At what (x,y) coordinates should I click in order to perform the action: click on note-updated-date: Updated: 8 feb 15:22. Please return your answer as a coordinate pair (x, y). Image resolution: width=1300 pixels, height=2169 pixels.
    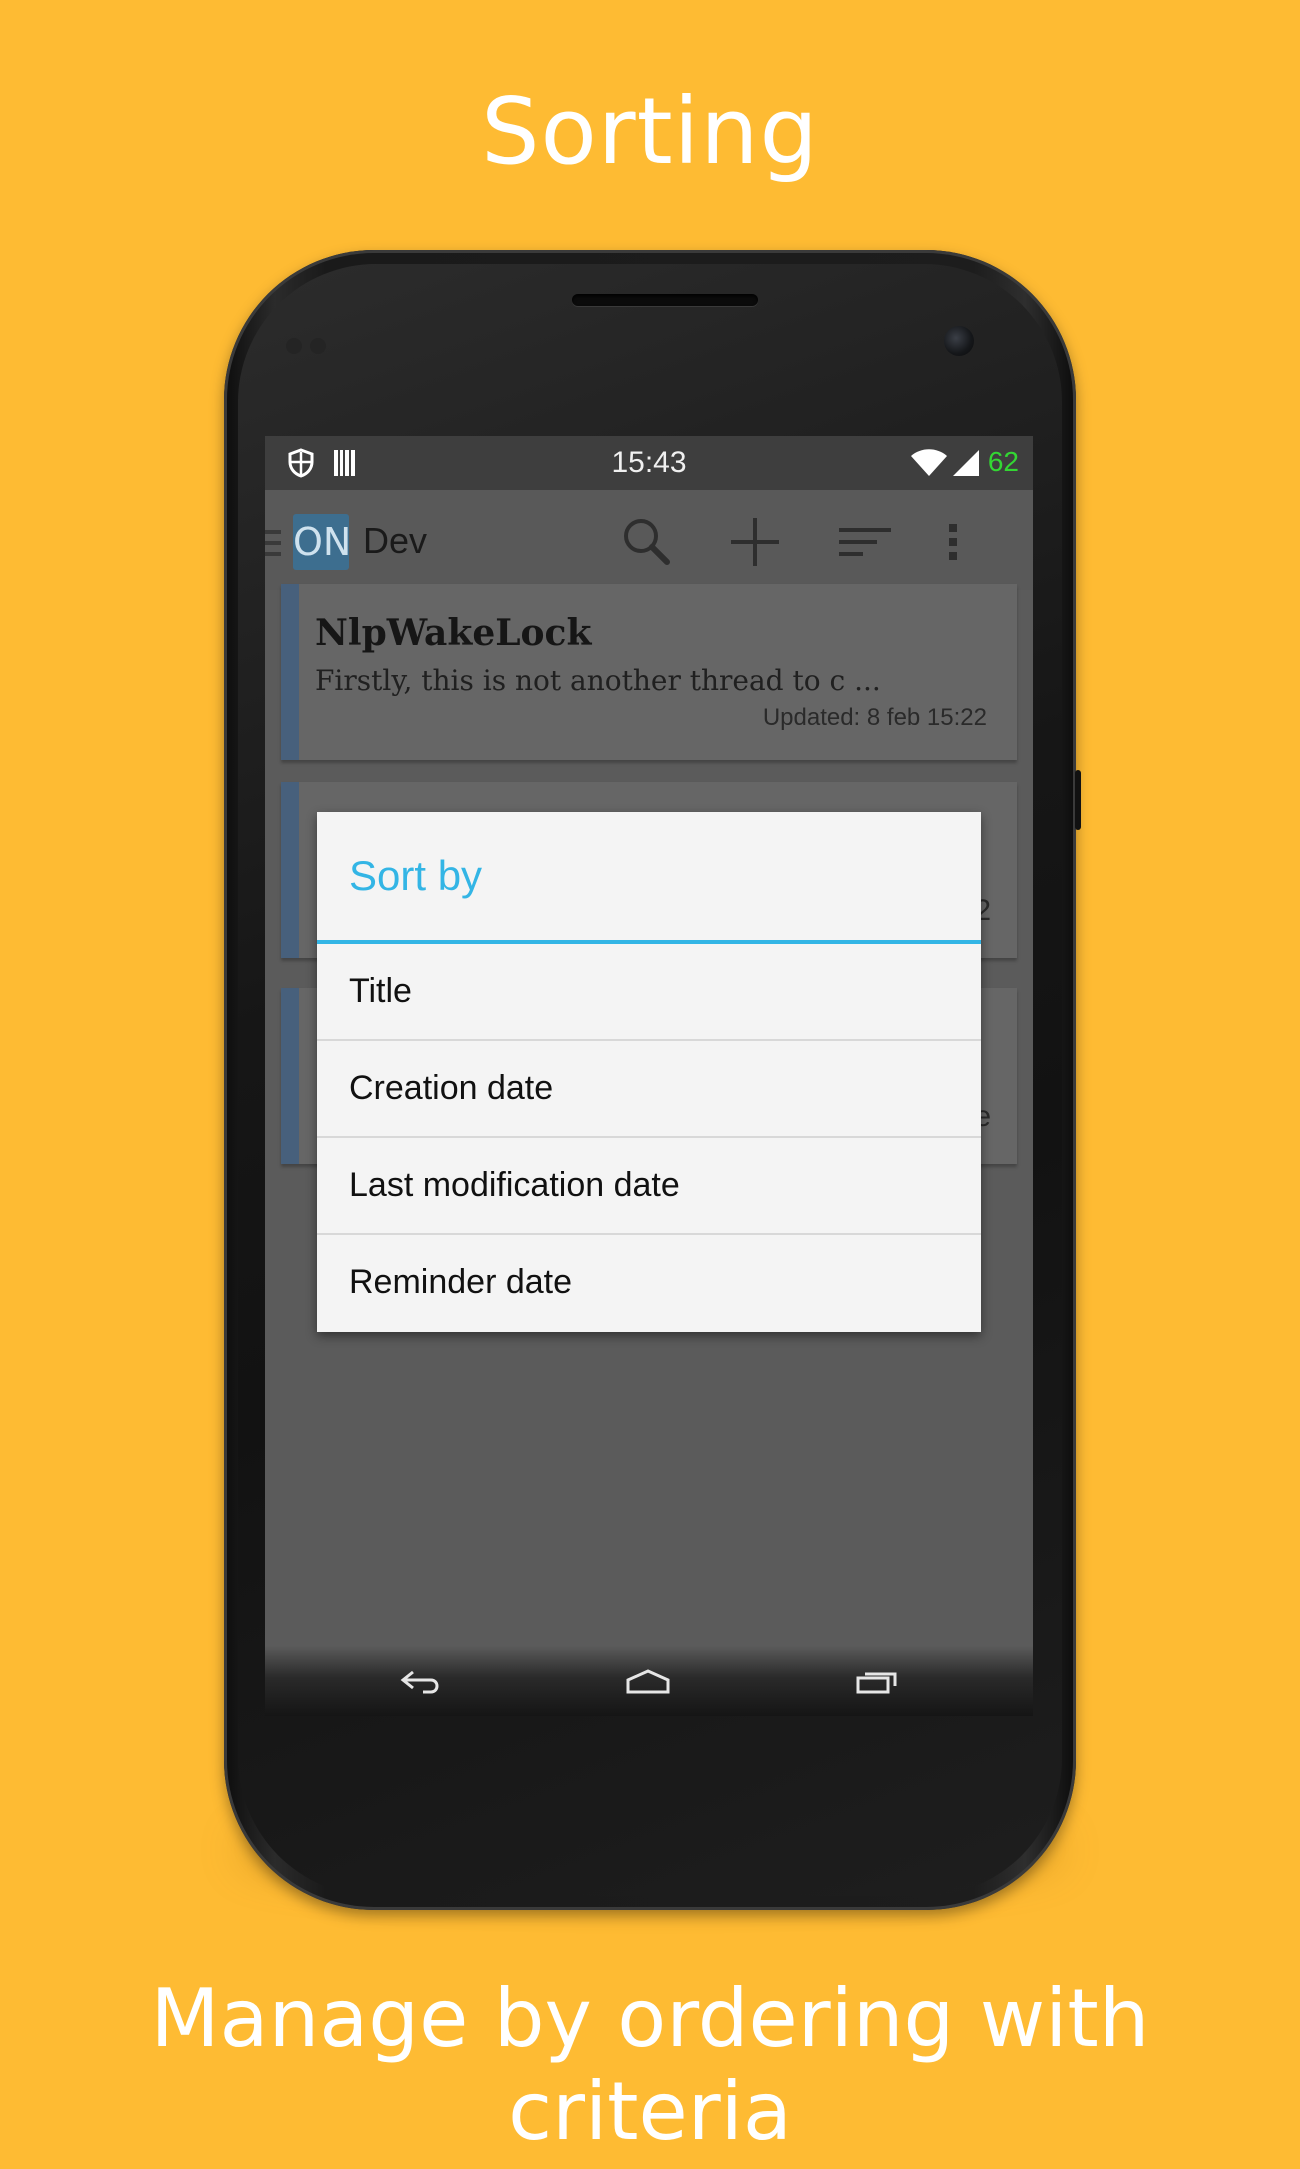
    Looking at the image, I should click on (874, 717).